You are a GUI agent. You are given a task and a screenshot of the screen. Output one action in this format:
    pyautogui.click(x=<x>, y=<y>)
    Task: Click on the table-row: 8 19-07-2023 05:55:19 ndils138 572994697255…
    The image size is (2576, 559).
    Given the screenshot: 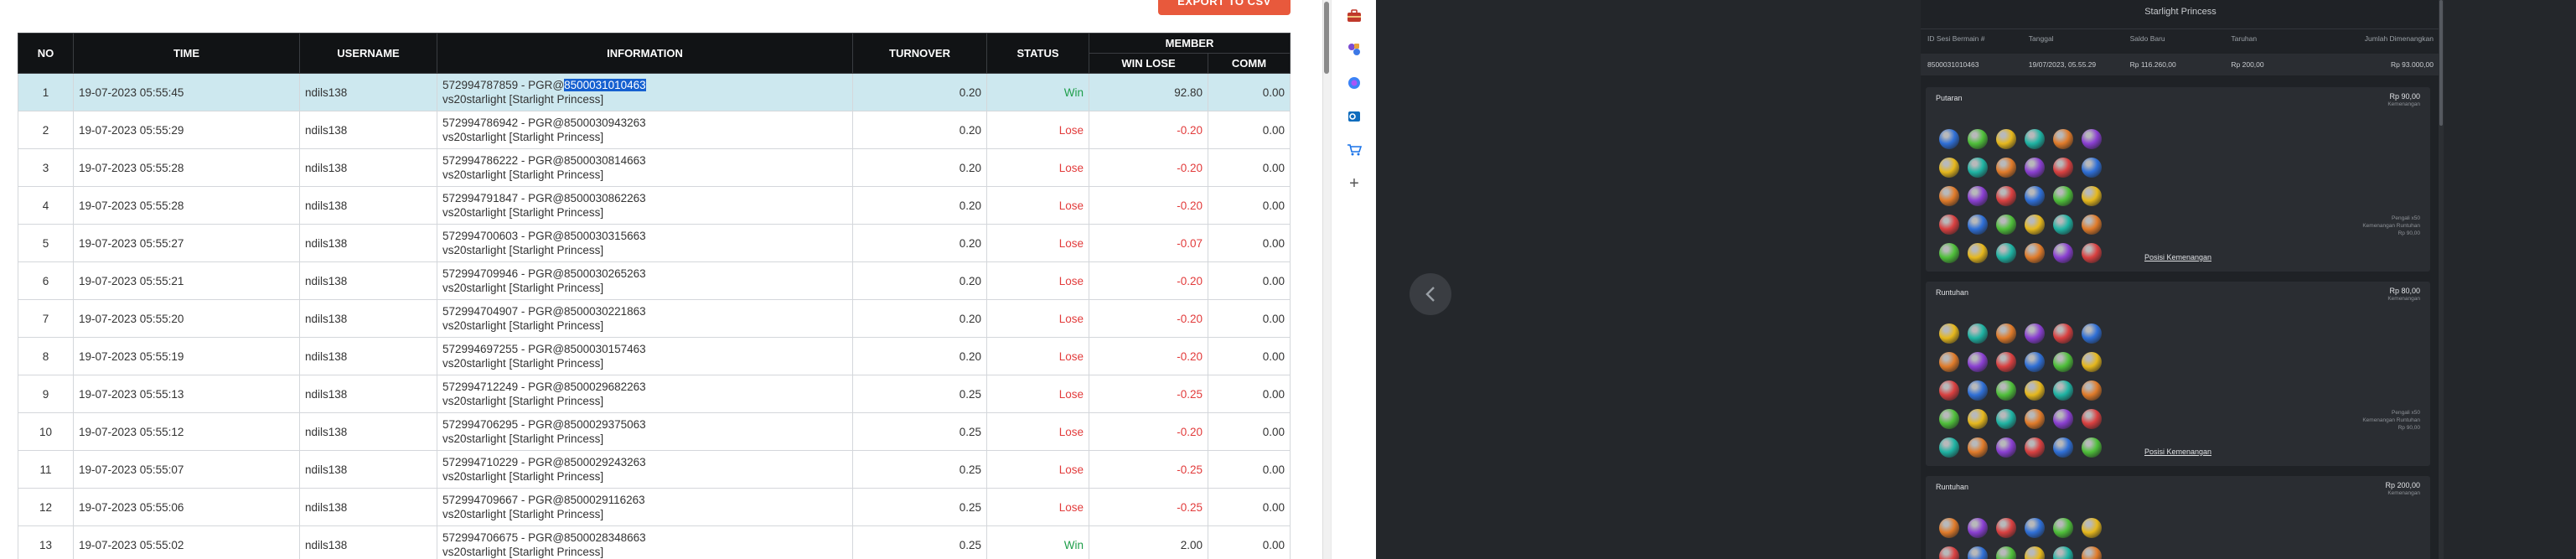 What is the action you would take?
    pyautogui.click(x=654, y=356)
    